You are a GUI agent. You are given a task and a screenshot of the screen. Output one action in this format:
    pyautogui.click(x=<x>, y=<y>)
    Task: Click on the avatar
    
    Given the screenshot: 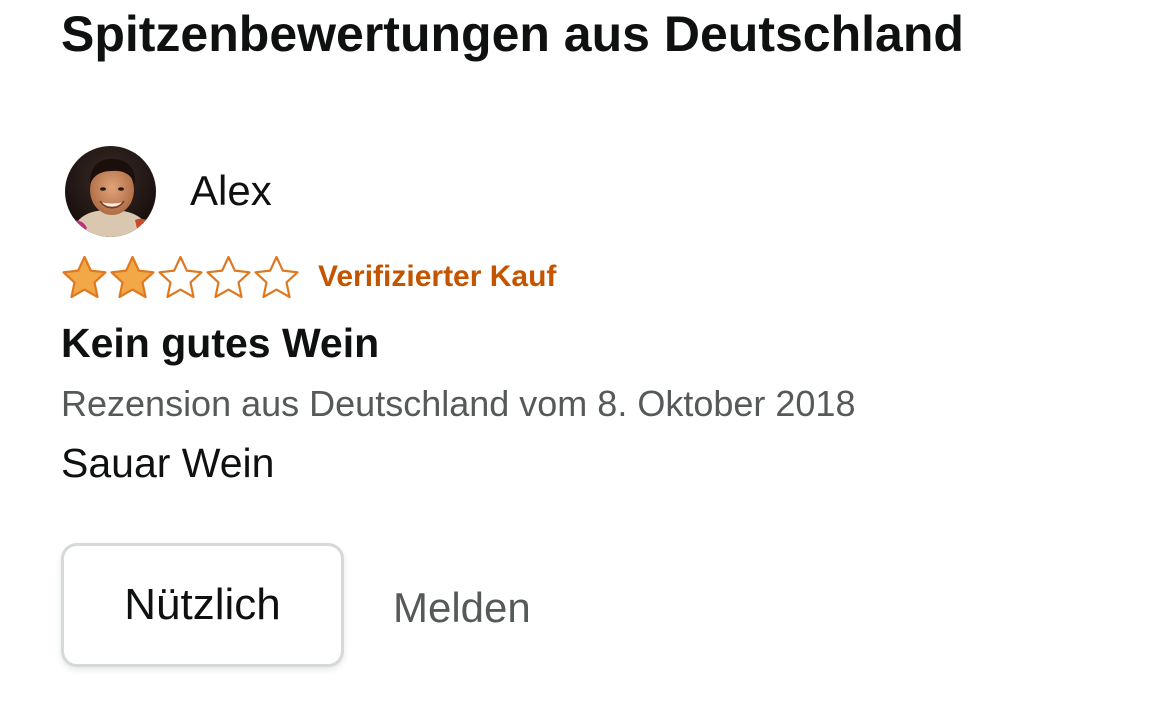 What is the action you would take?
    pyautogui.click(x=110, y=191)
    